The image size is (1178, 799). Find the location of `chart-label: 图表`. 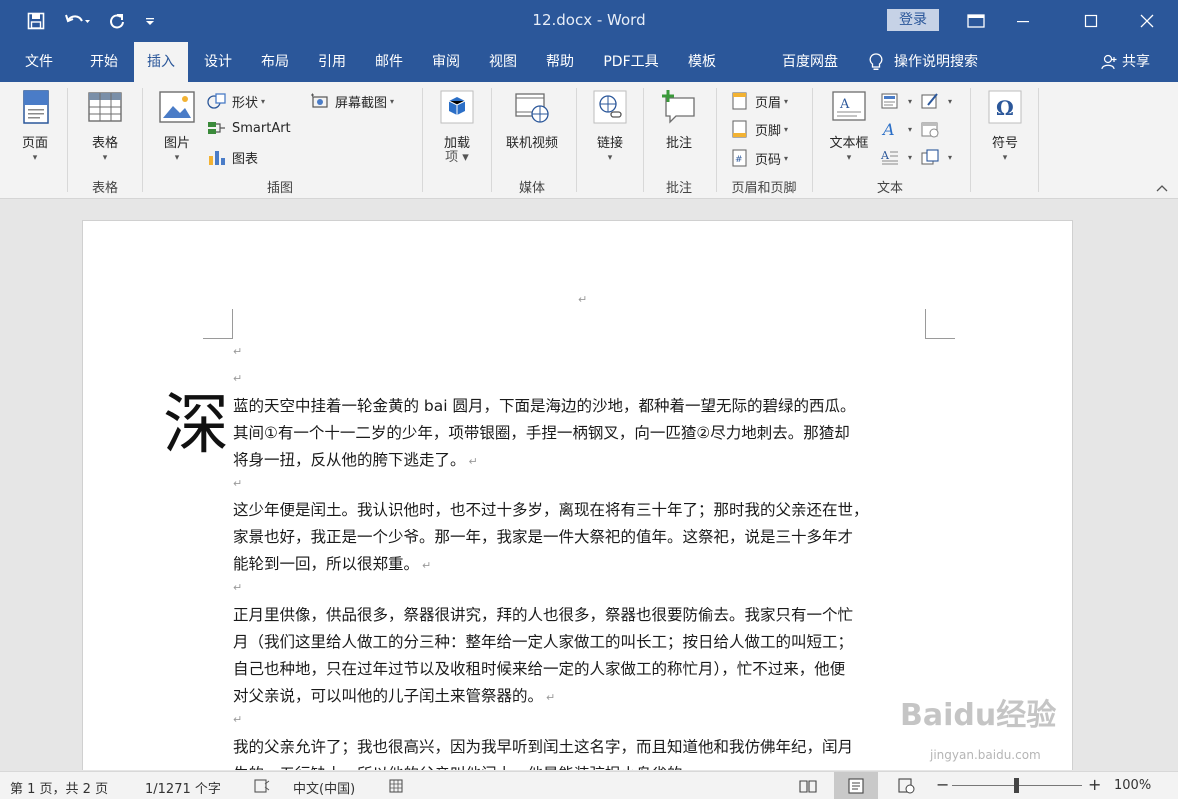

chart-label: 图表 is located at coordinates (245, 159).